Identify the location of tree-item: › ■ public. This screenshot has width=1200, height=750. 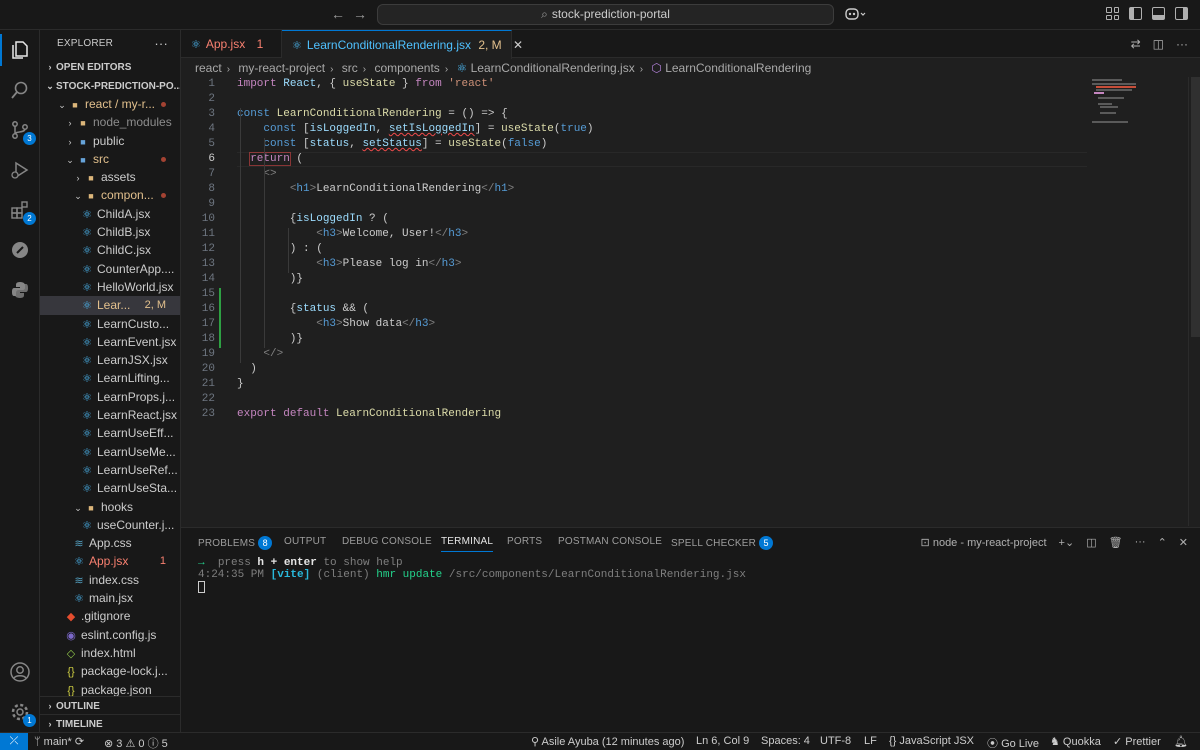
(110, 141).